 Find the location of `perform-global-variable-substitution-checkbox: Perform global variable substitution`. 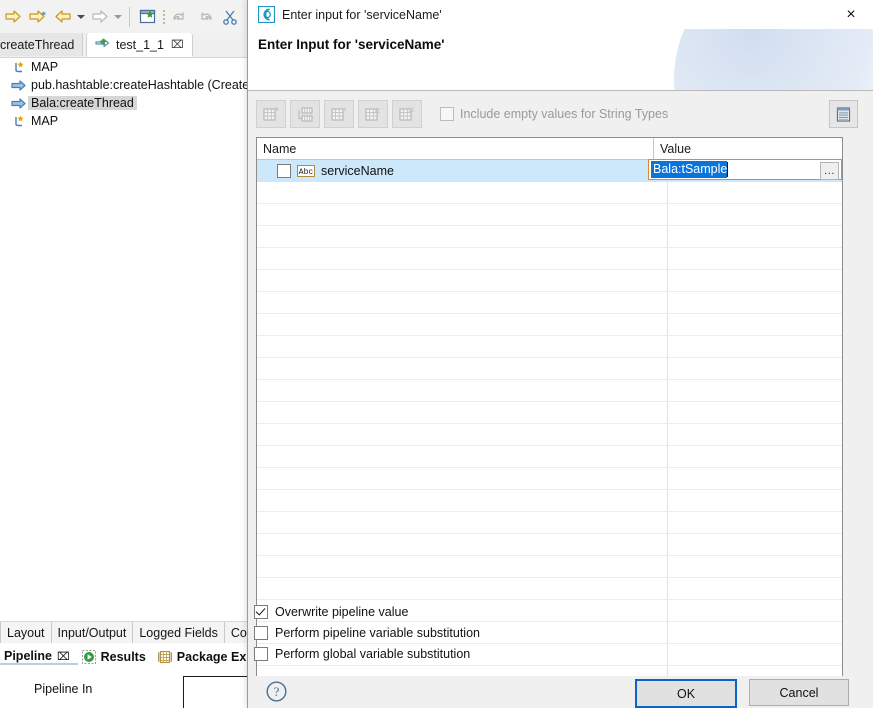

perform-global-variable-substitution-checkbox: Perform global variable substitution is located at coordinates (367, 653).